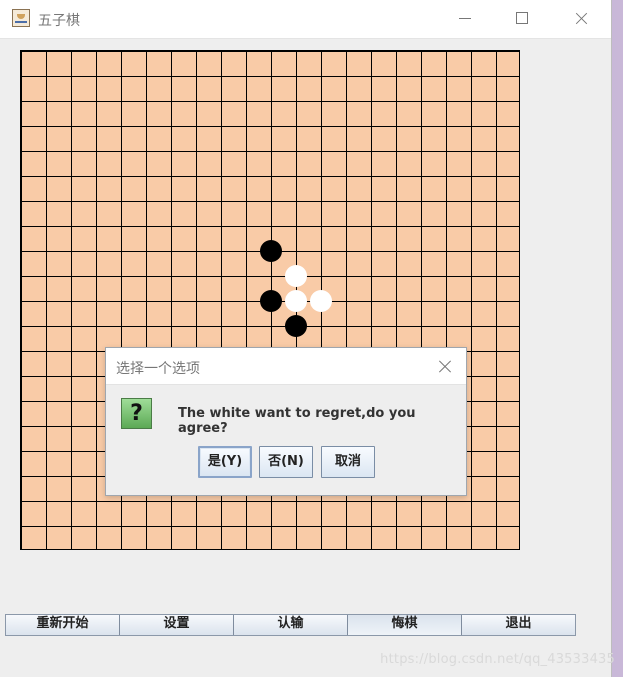  I want to click on resign-button: 认输, so click(291, 625).